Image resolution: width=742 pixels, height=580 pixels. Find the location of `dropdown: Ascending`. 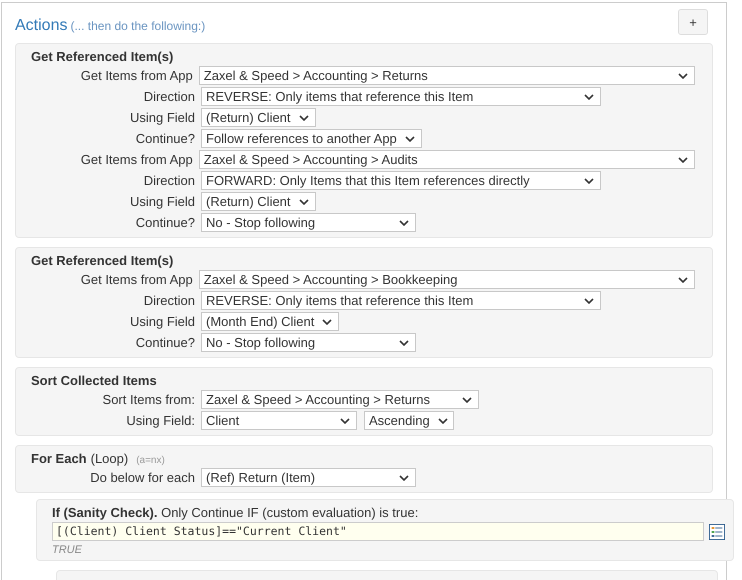

dropdown: Ascending is located at coordinates (409, 420).